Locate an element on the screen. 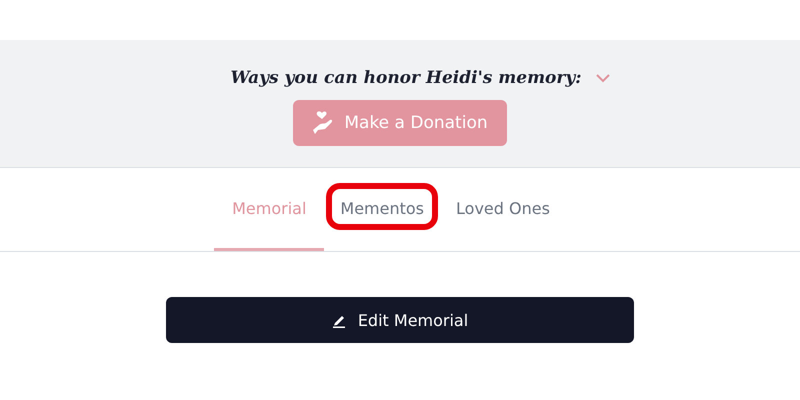  tab: Loved Ones is located at coordinates (503, 209).